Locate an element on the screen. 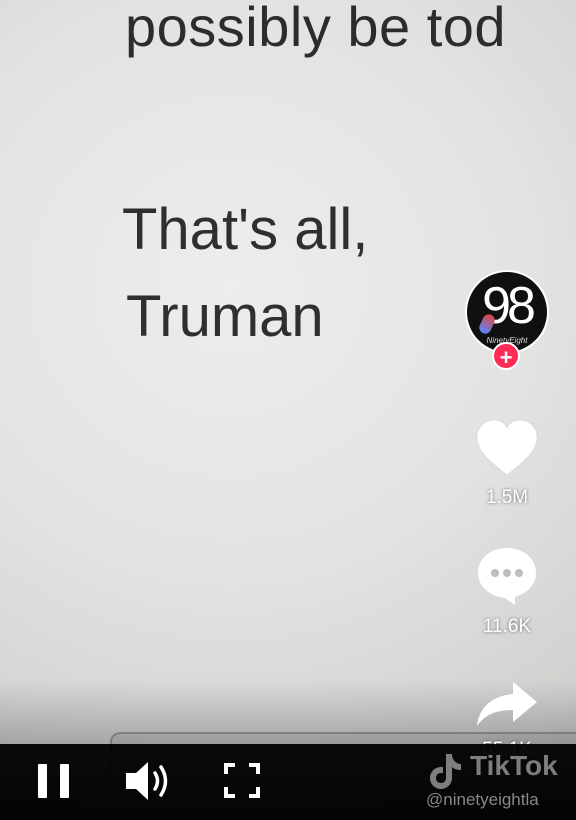 The height and width of the screenshot is (820, 576). comment-action: 11.6K is located at coordinates (507, 591).